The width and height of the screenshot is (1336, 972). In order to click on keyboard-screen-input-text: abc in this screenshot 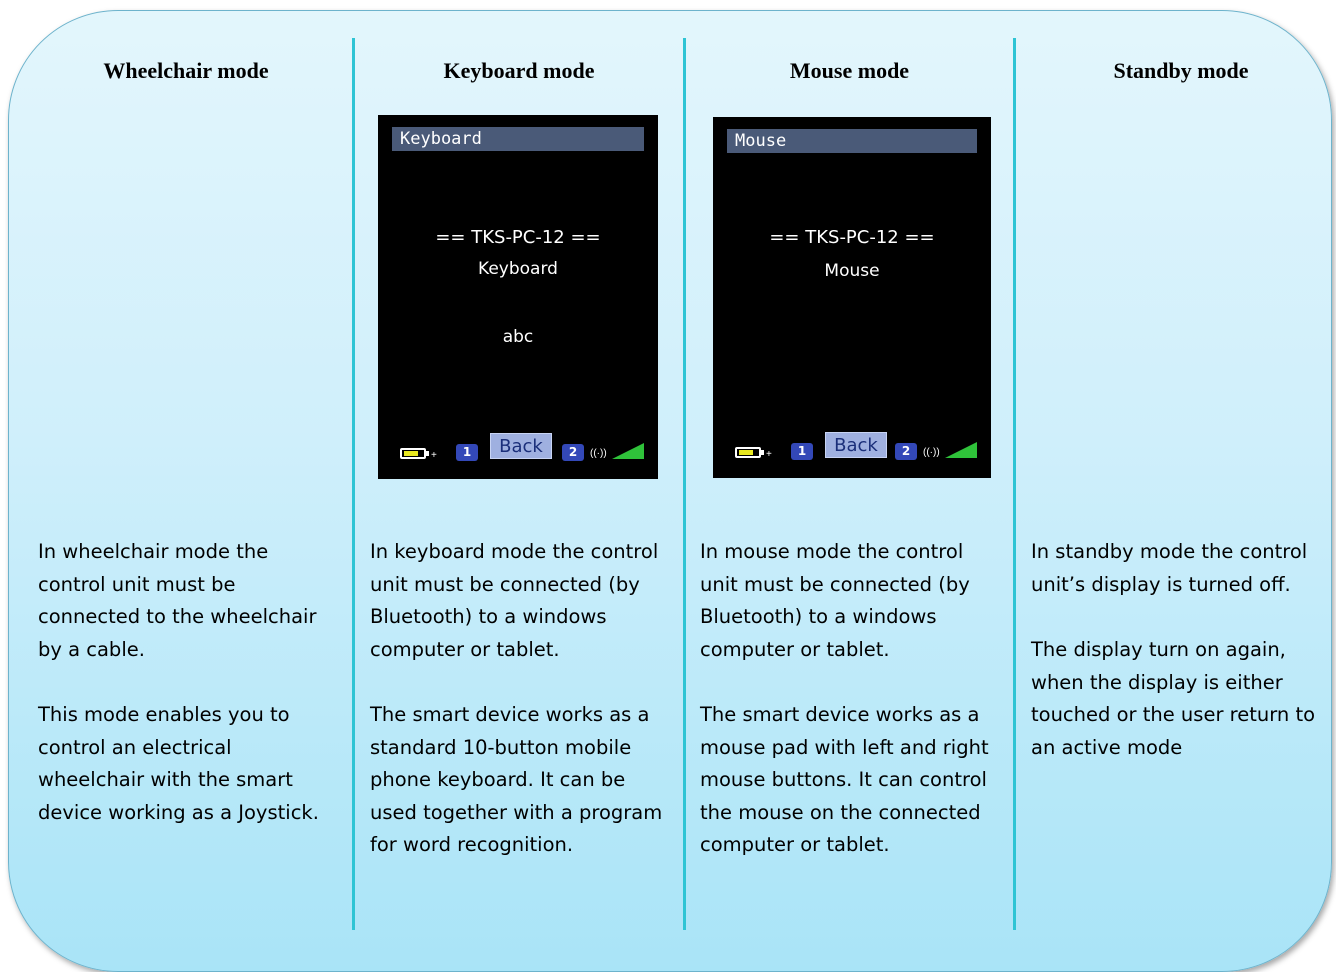, I will do `click(518, 337)`.